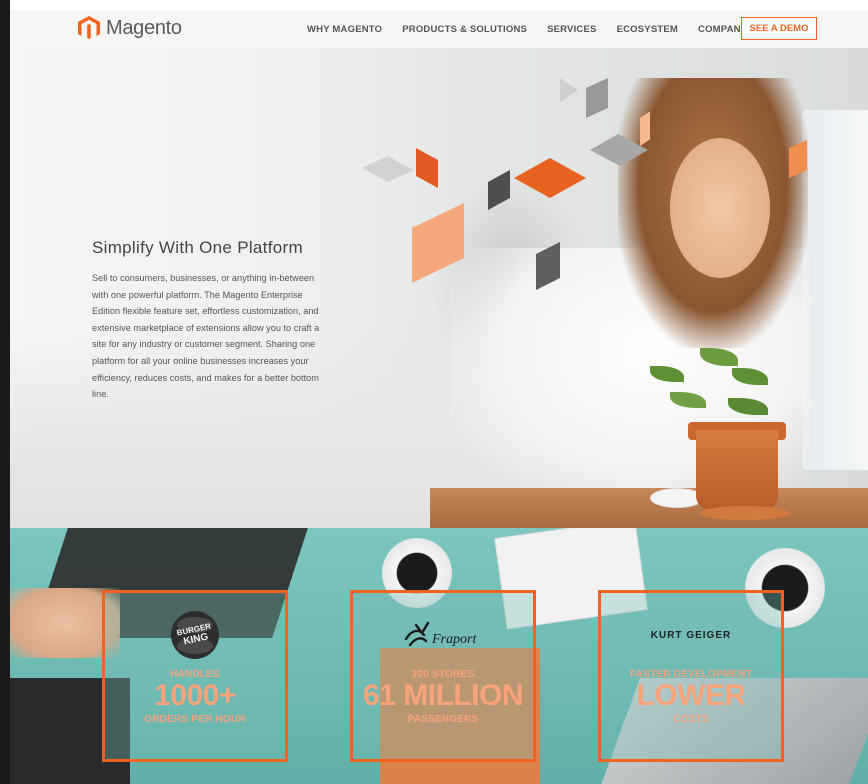 Image resolution: width=868 pixels, height=784 pixels. Describe the element at coordinates (691, 719) in the screenshot. I see `stat-bottom-label: COSTS` at that location.